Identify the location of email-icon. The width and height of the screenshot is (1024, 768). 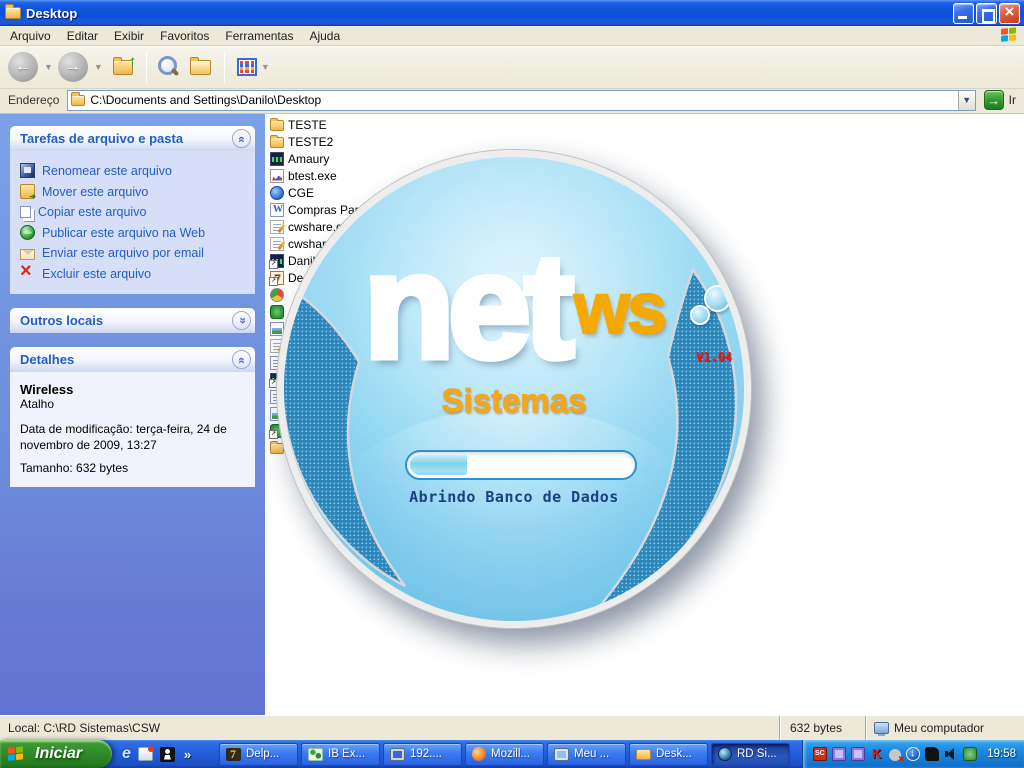
(27, 254).